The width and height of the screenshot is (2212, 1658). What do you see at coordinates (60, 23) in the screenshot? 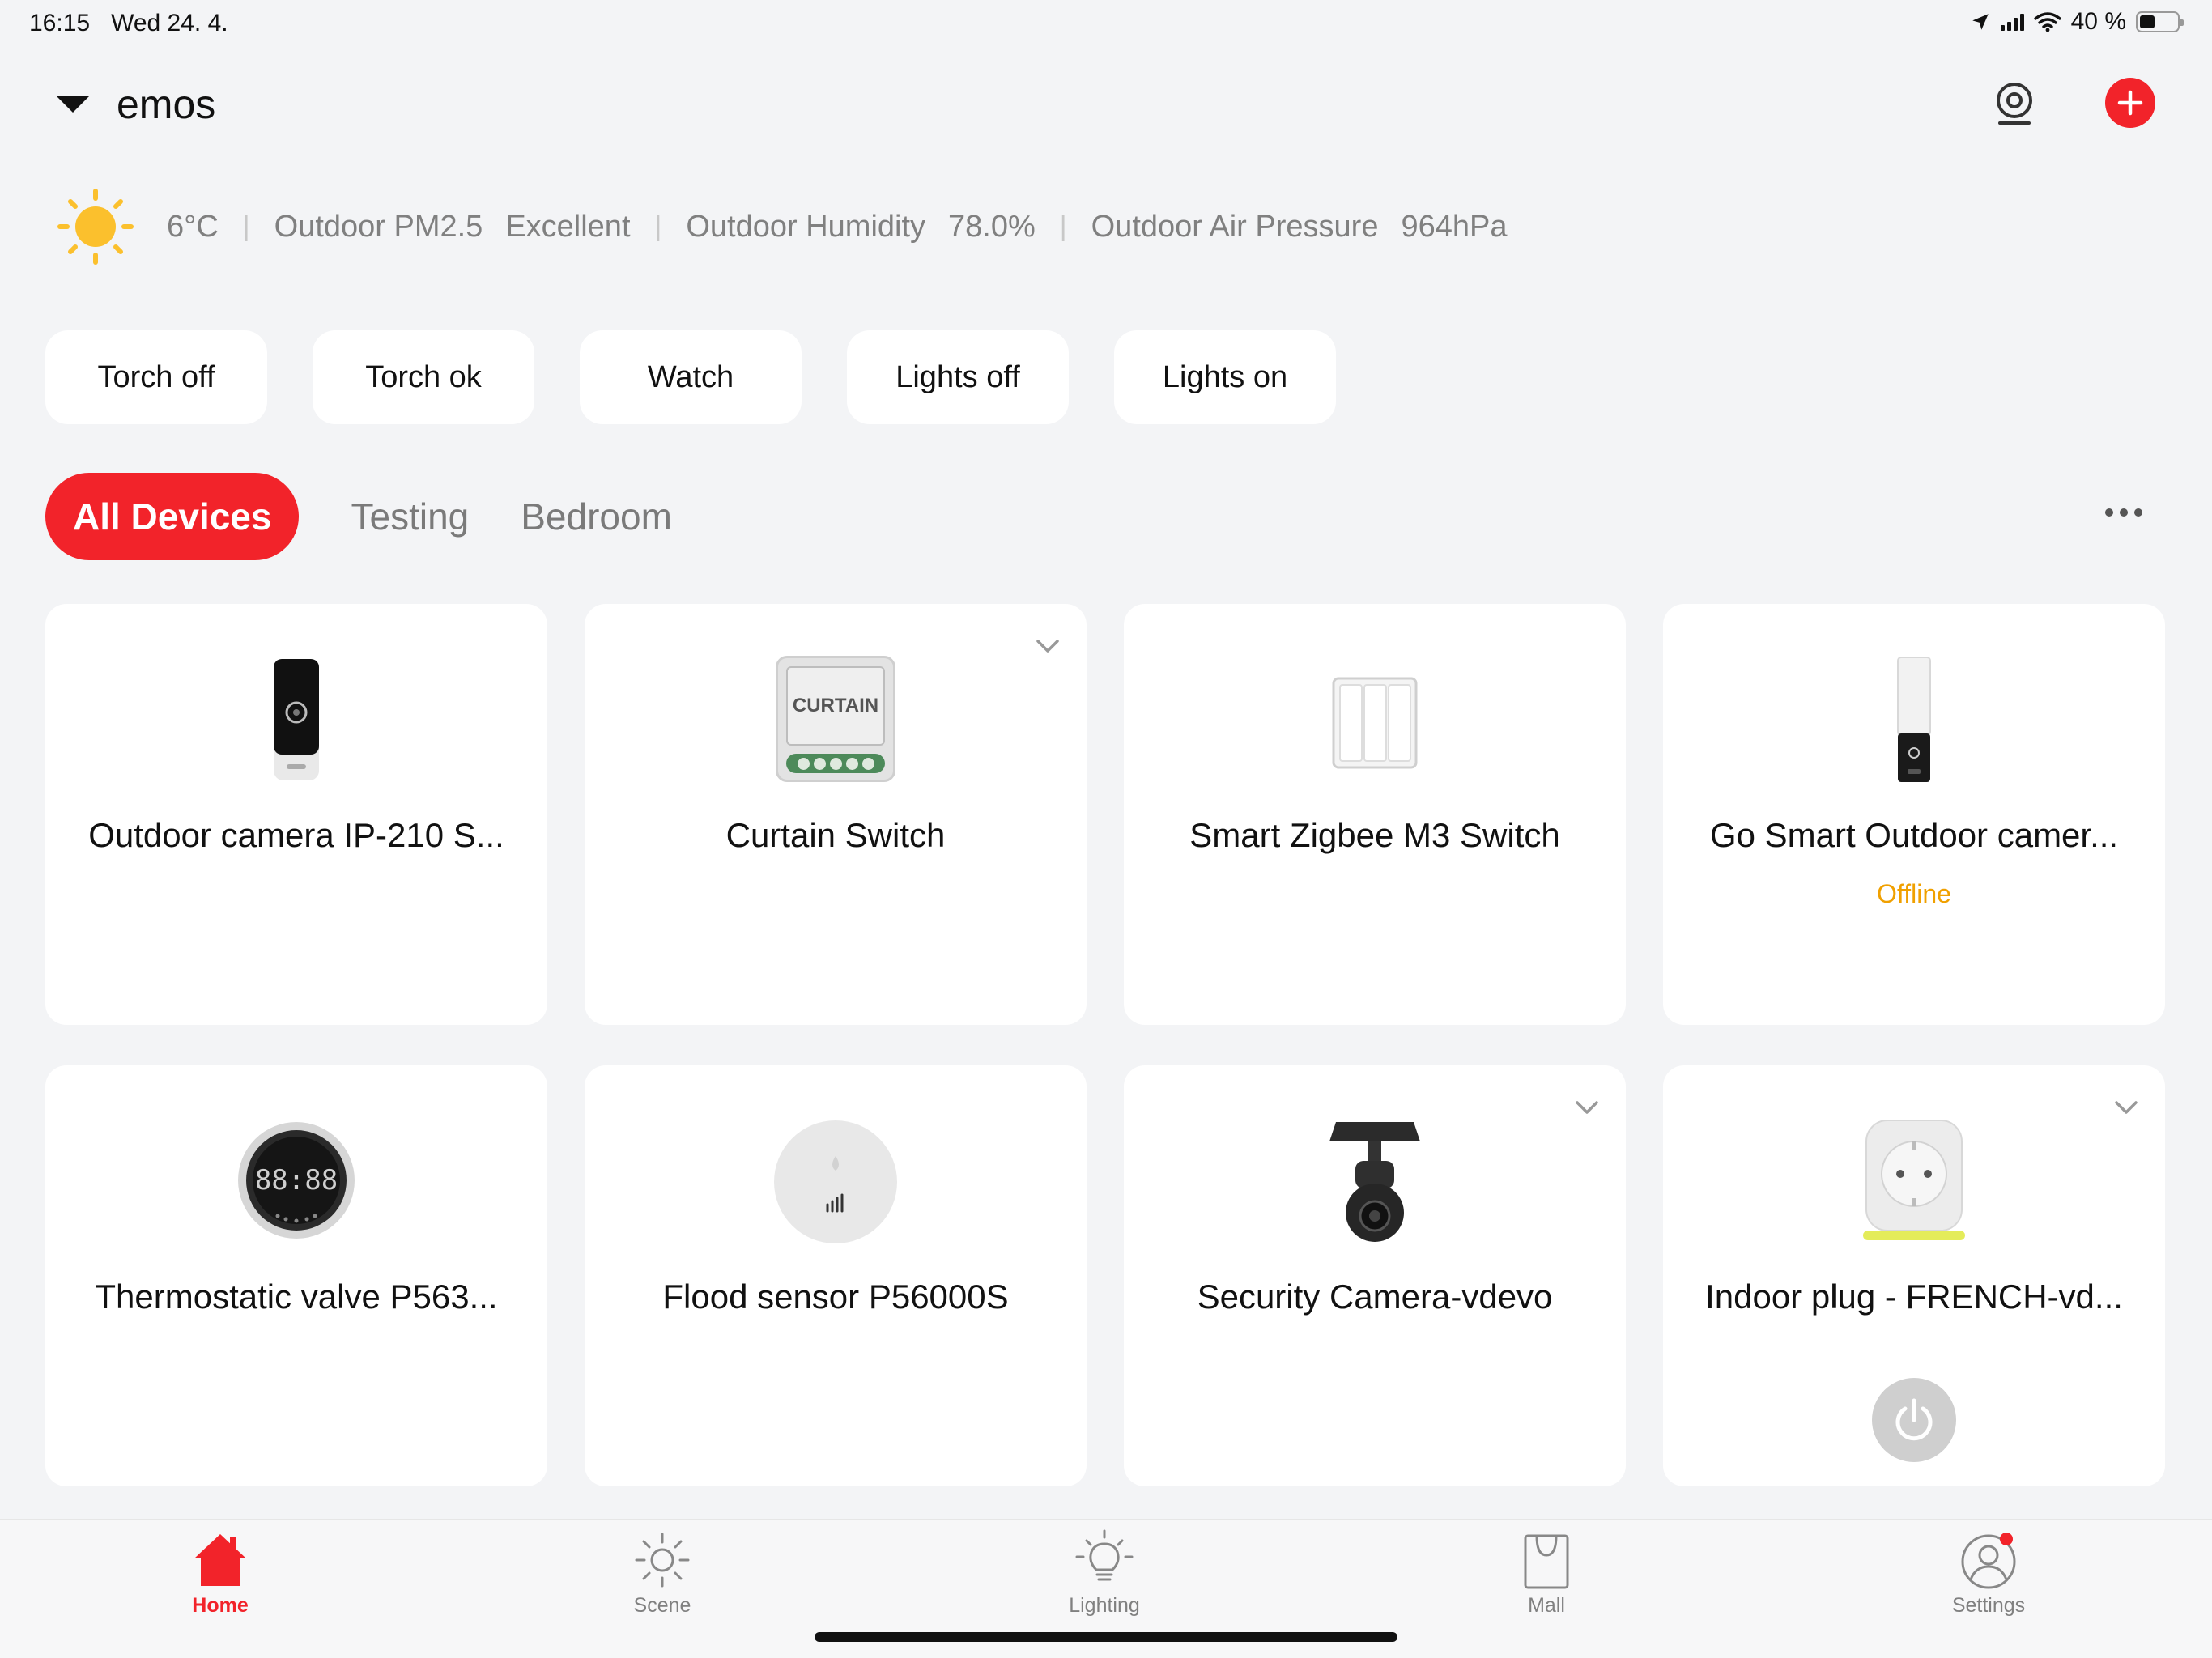
I see `status-time: 16:15` at bounding box center [60, 23].